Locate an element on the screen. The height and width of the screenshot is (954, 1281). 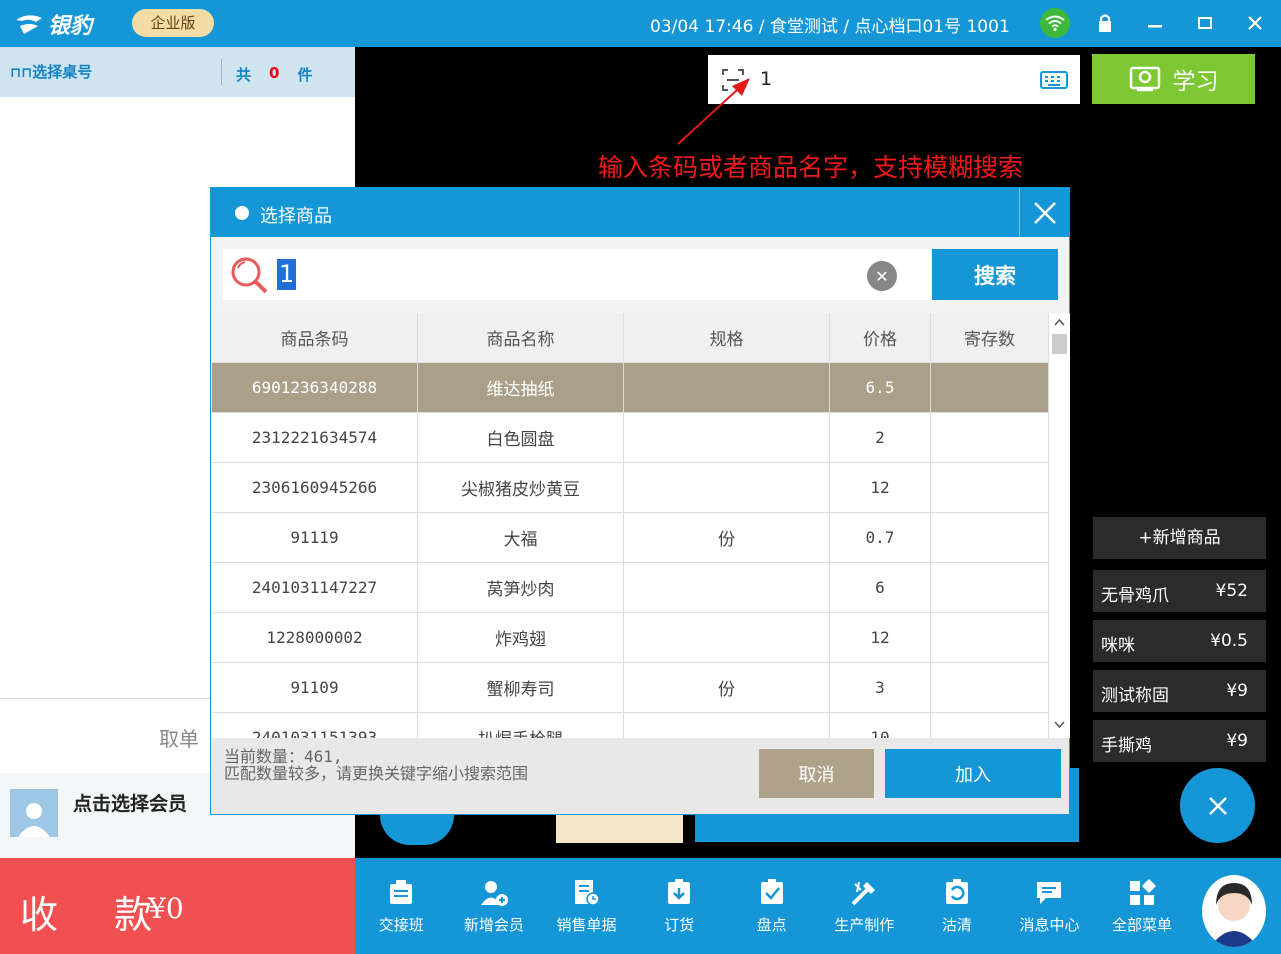
retrieve-order-button: 取单 is located at coordinates (179, 737).